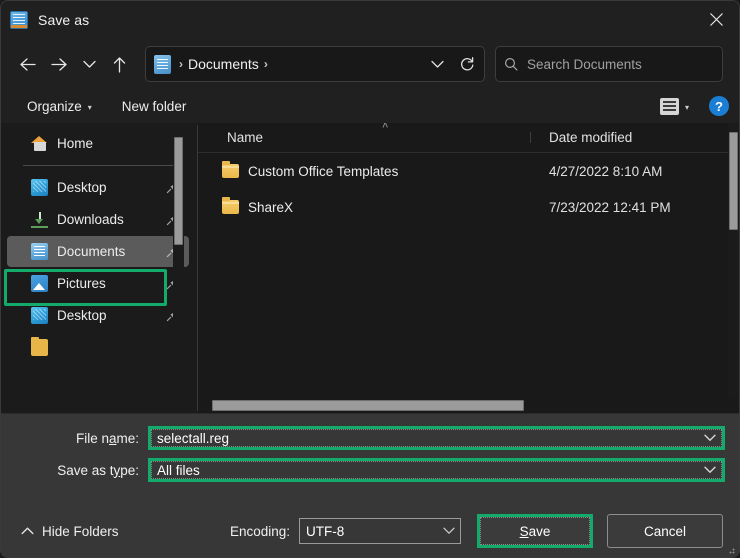 This screenshot has width=740, height=558. I want to click on sidebar-item-desktop: Desktop, so click(98, 187).